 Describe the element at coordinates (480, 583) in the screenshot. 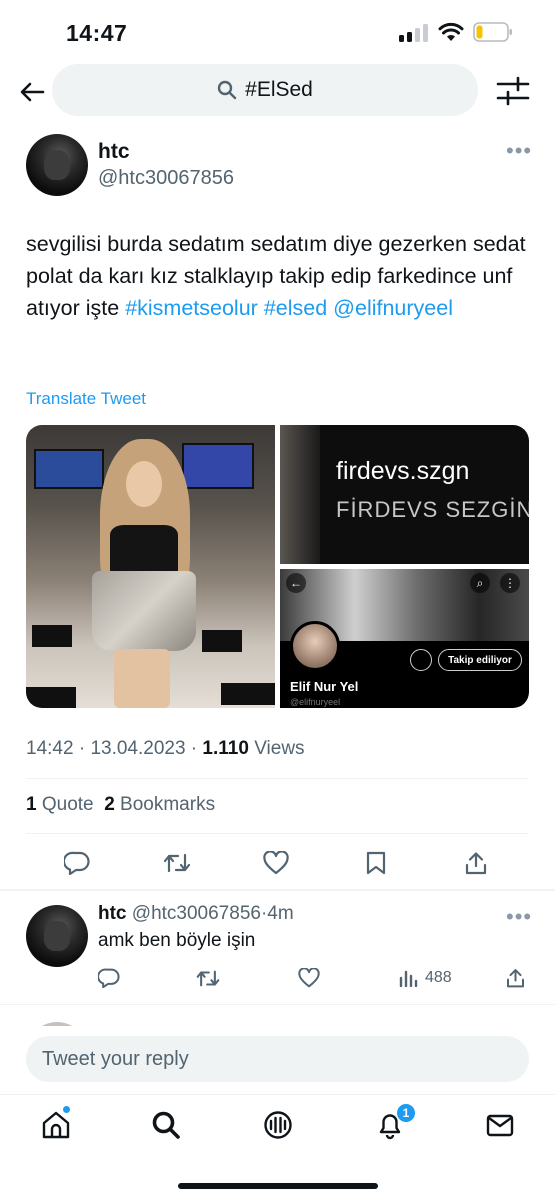

I see `search-icon: ⌕` at that location.